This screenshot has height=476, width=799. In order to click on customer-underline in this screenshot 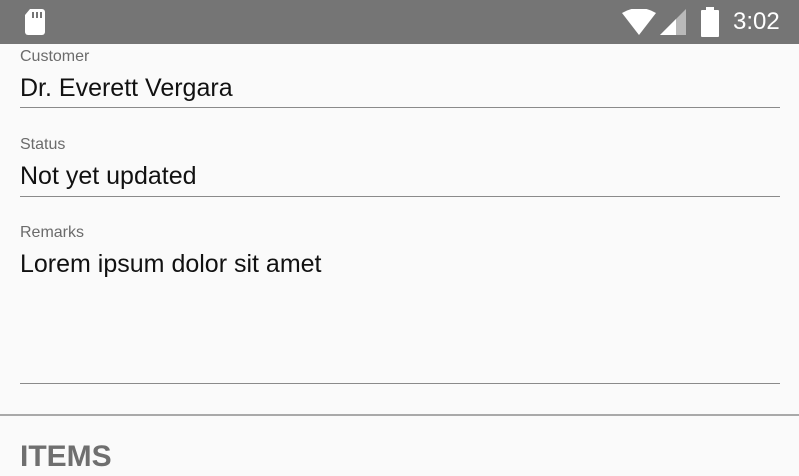, I will do `click(400, 107)`.